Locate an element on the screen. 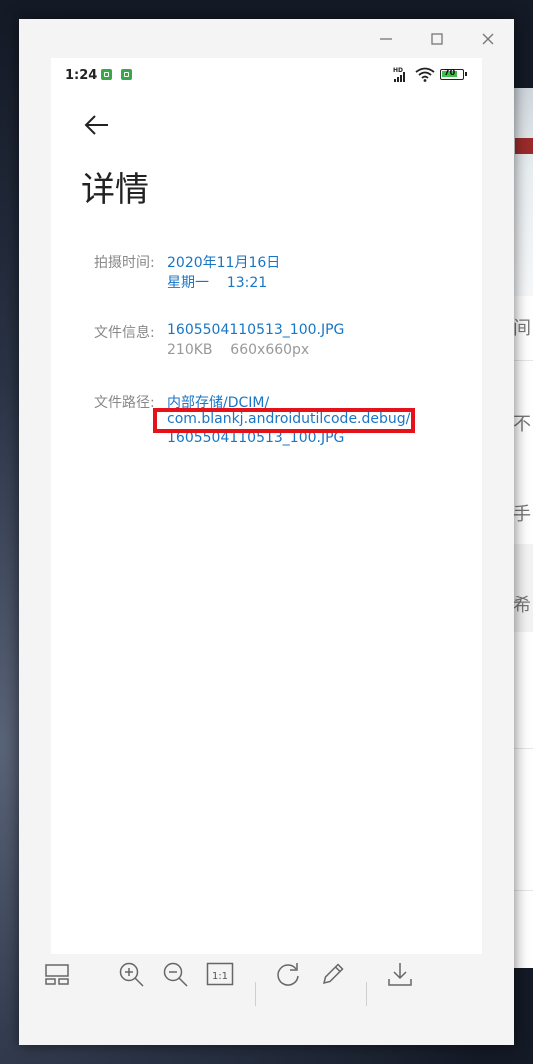 The height and width of the screenshot is (1064, 533). background-text: 手 is located at coordinates (522, 514).